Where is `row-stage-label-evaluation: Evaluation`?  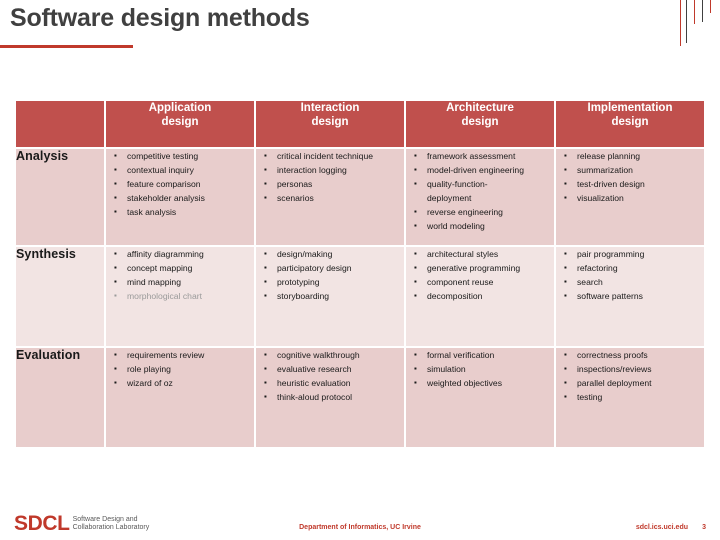
row-stage-label-evaluation: Evaluation is located at coordinates (60, 397).